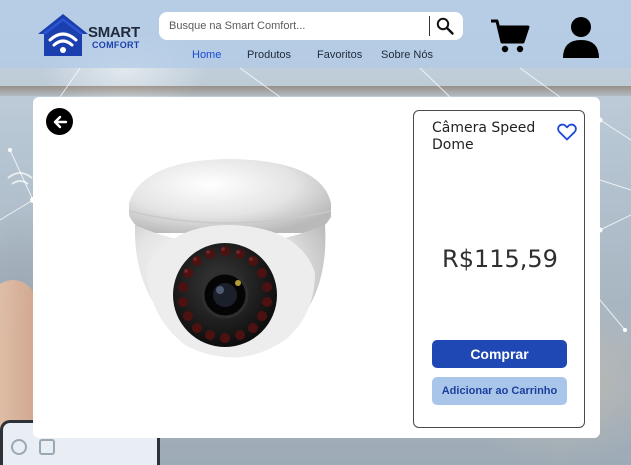 The height and width of the screenshot is (465, 631). I want to click on back-button, so click(59, 121).